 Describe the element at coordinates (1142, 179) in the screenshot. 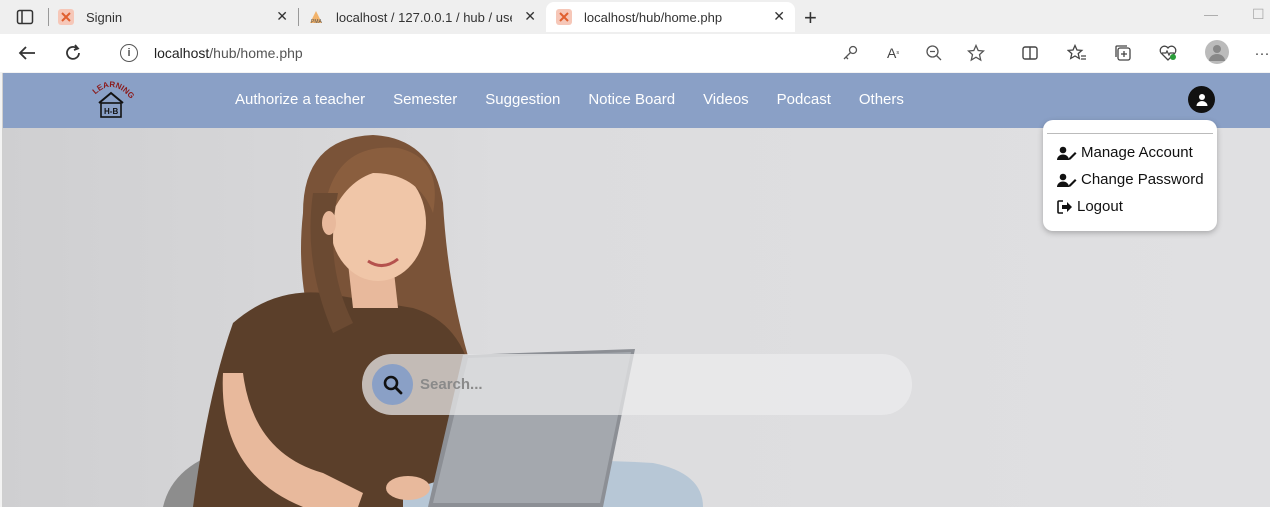

I see `menu-label: Change Password` at that location.